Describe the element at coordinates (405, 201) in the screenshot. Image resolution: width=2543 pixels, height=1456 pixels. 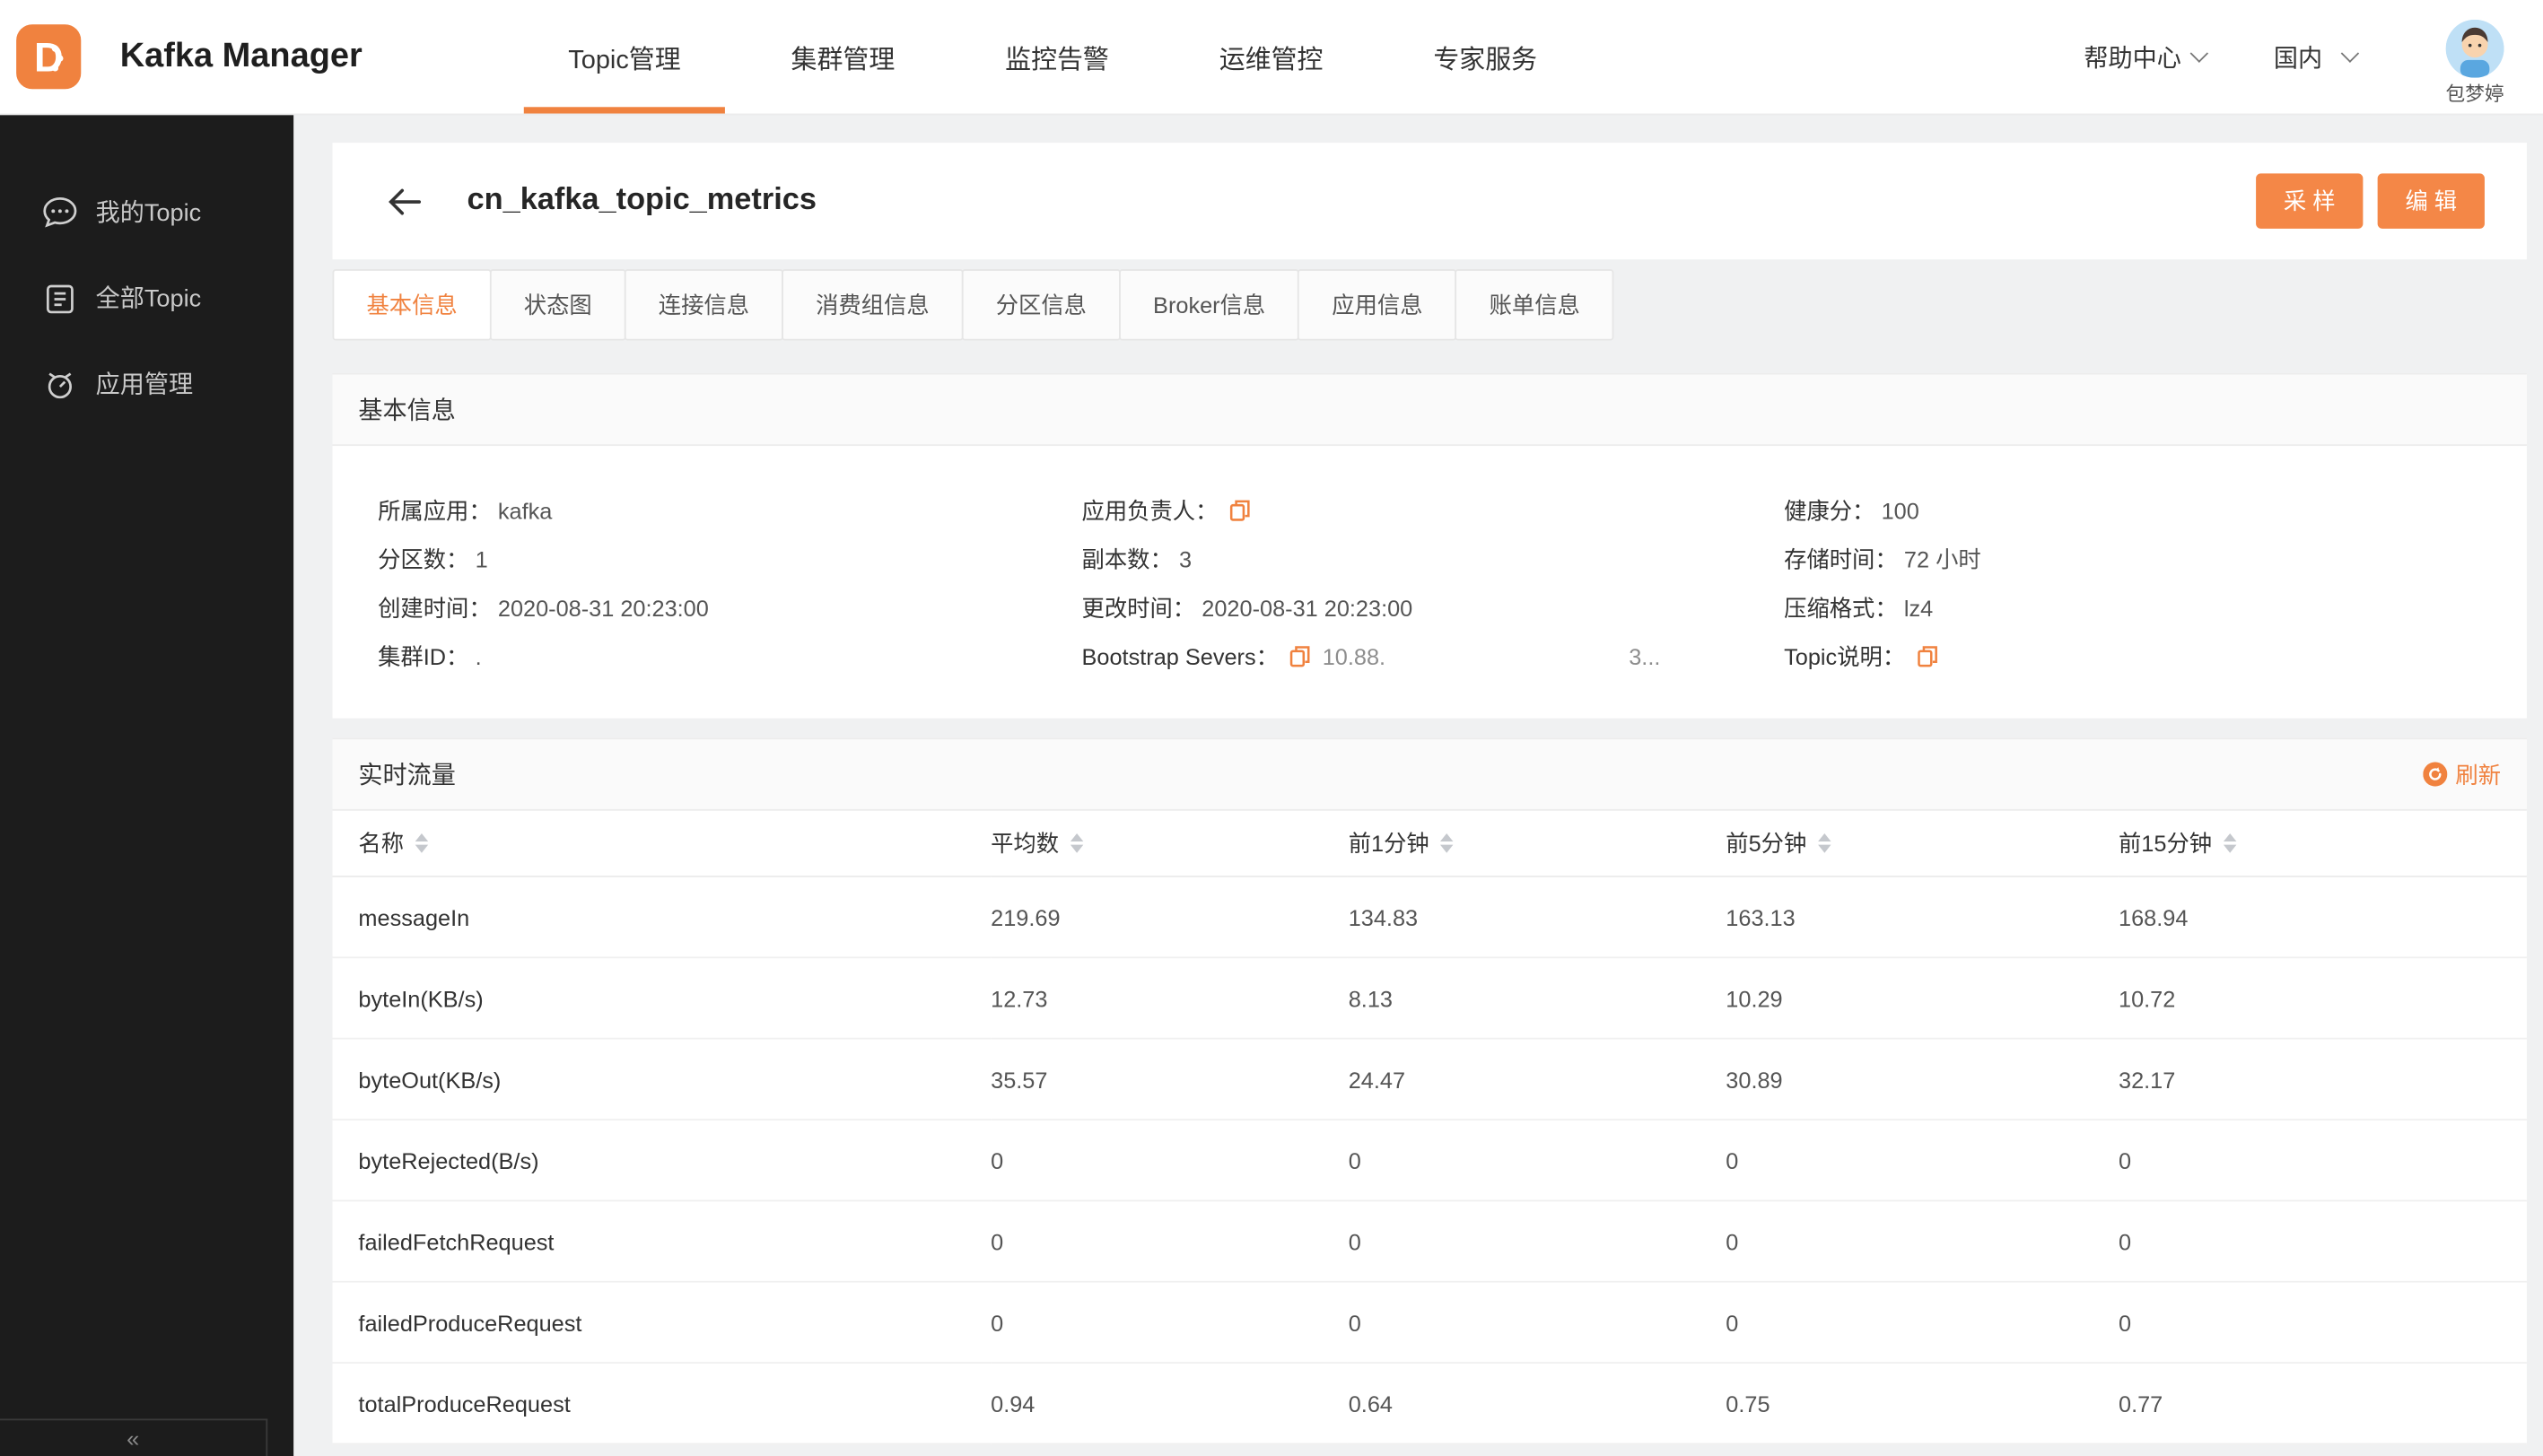
I see `back-button` at that location.